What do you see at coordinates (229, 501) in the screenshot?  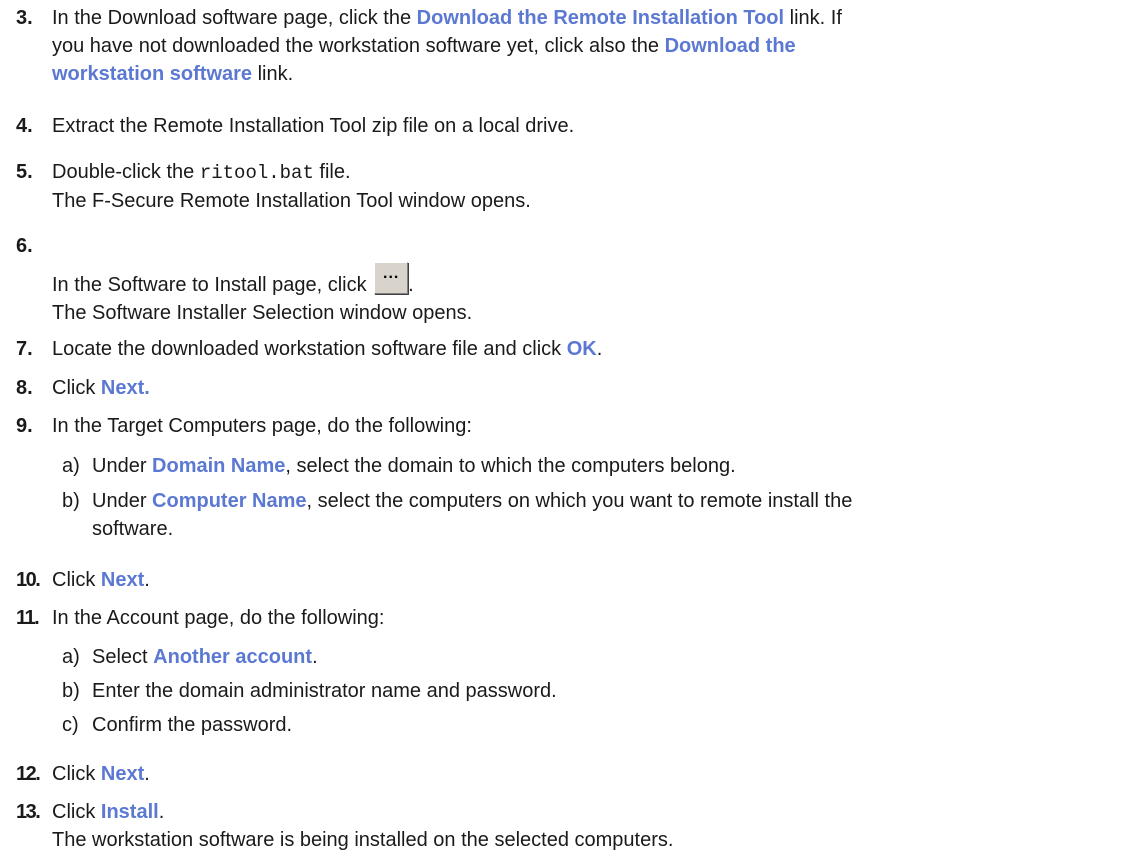 I see `computer-name-label: Computer Name` at bounding box center [229, 501].